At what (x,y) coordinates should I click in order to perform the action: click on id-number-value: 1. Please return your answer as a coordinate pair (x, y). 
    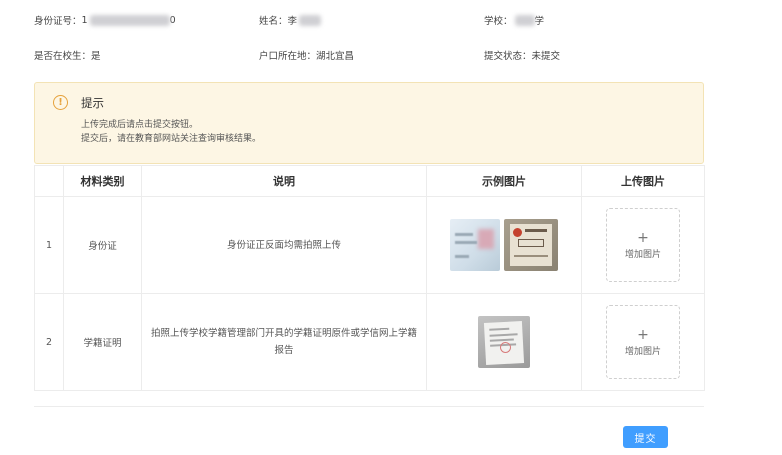
    Looking at the image, I should click on (84, 20).